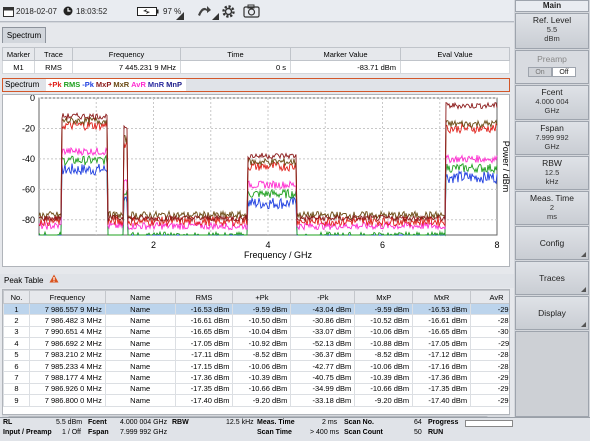 The height and width of the screenshot is (441, 590). I want to click on marker-id: M1, so click(18, 67).